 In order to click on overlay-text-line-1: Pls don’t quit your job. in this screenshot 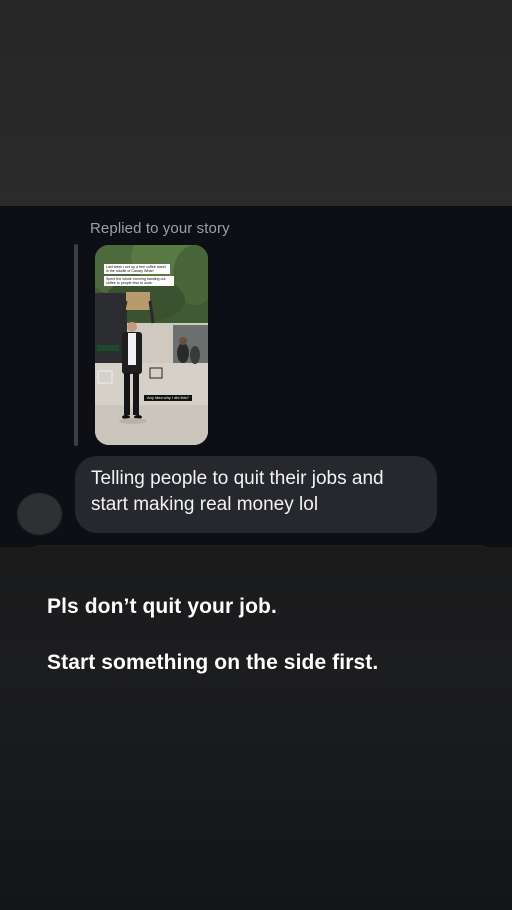, I will do `click(162, 606)`.